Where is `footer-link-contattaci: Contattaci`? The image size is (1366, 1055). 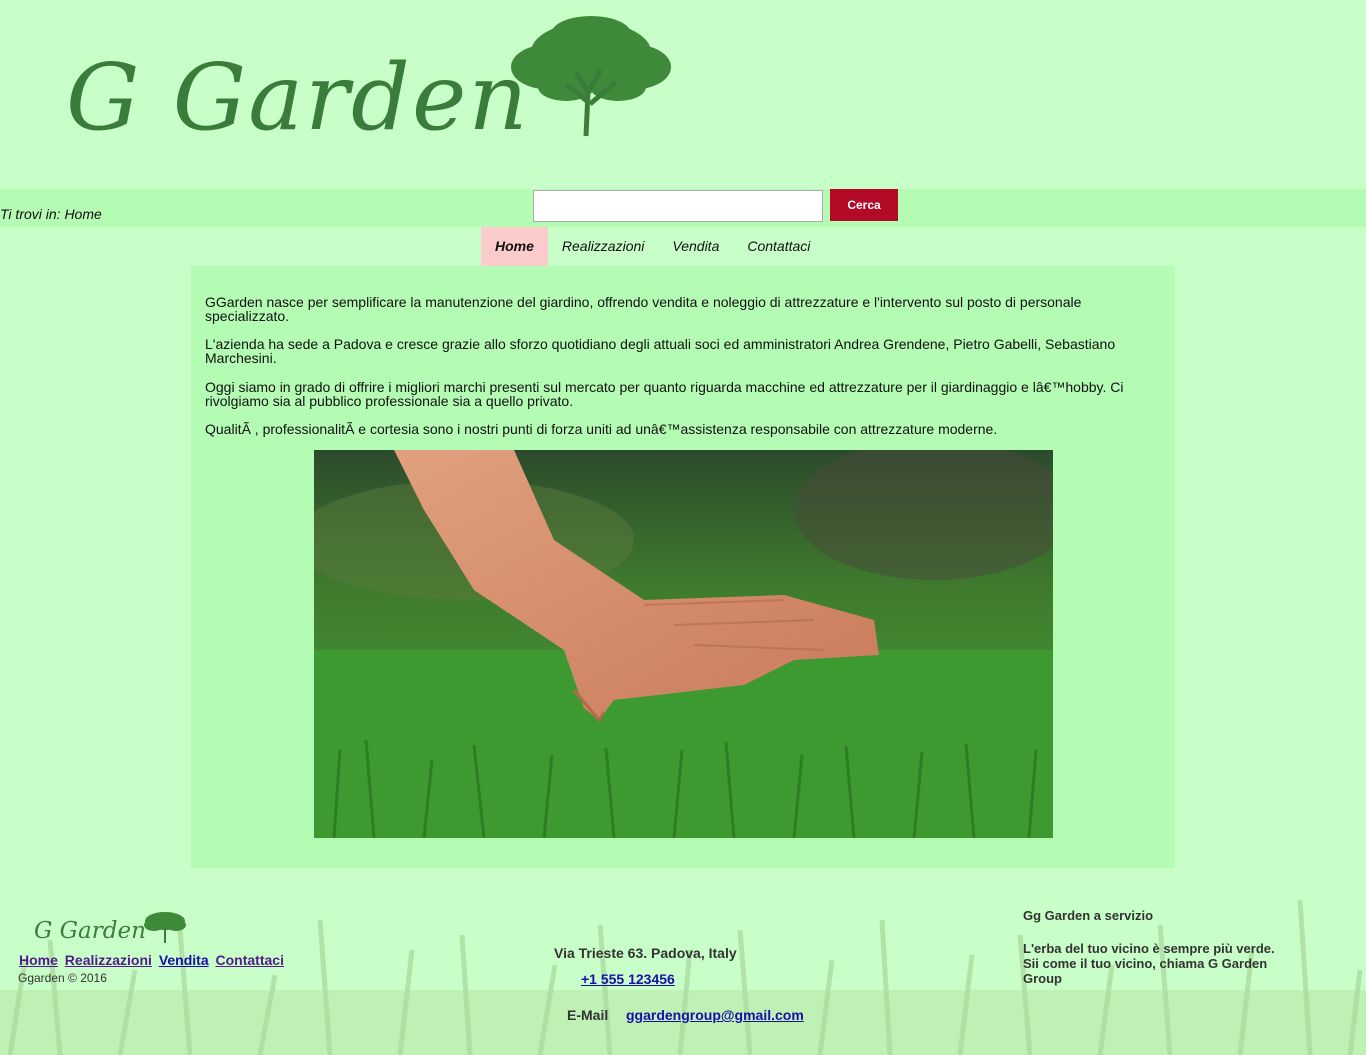 footer-link-contattaci: Contattaci is located at coordinates (250, 960).